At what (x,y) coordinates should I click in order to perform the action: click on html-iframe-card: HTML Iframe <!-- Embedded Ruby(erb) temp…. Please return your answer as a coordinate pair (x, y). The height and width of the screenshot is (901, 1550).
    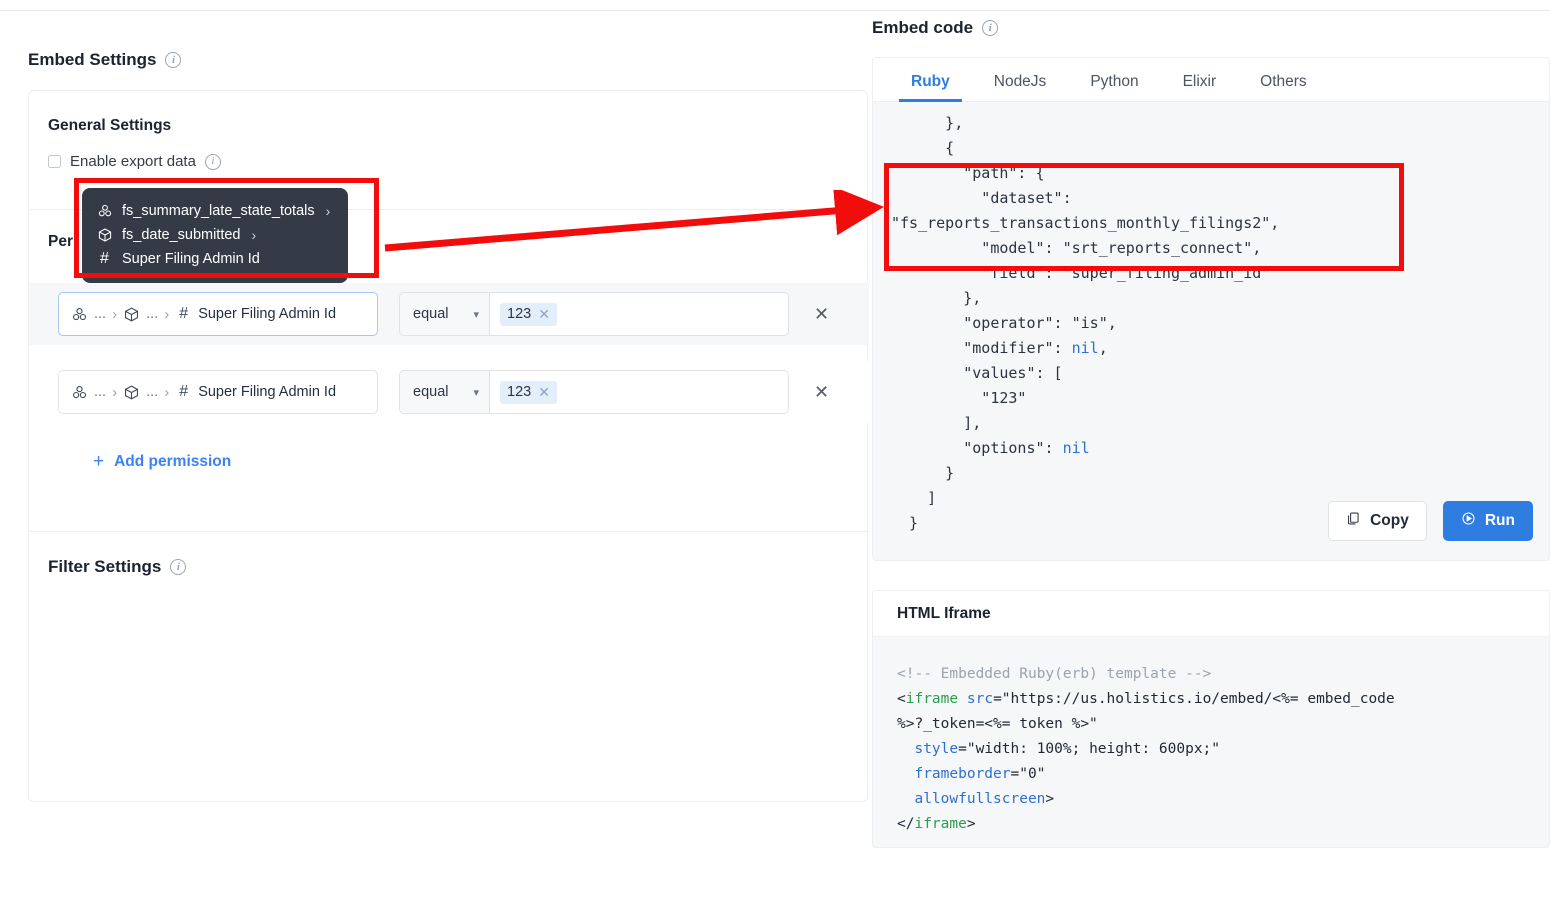
    Looking at the image, I should click on (1211, 719).